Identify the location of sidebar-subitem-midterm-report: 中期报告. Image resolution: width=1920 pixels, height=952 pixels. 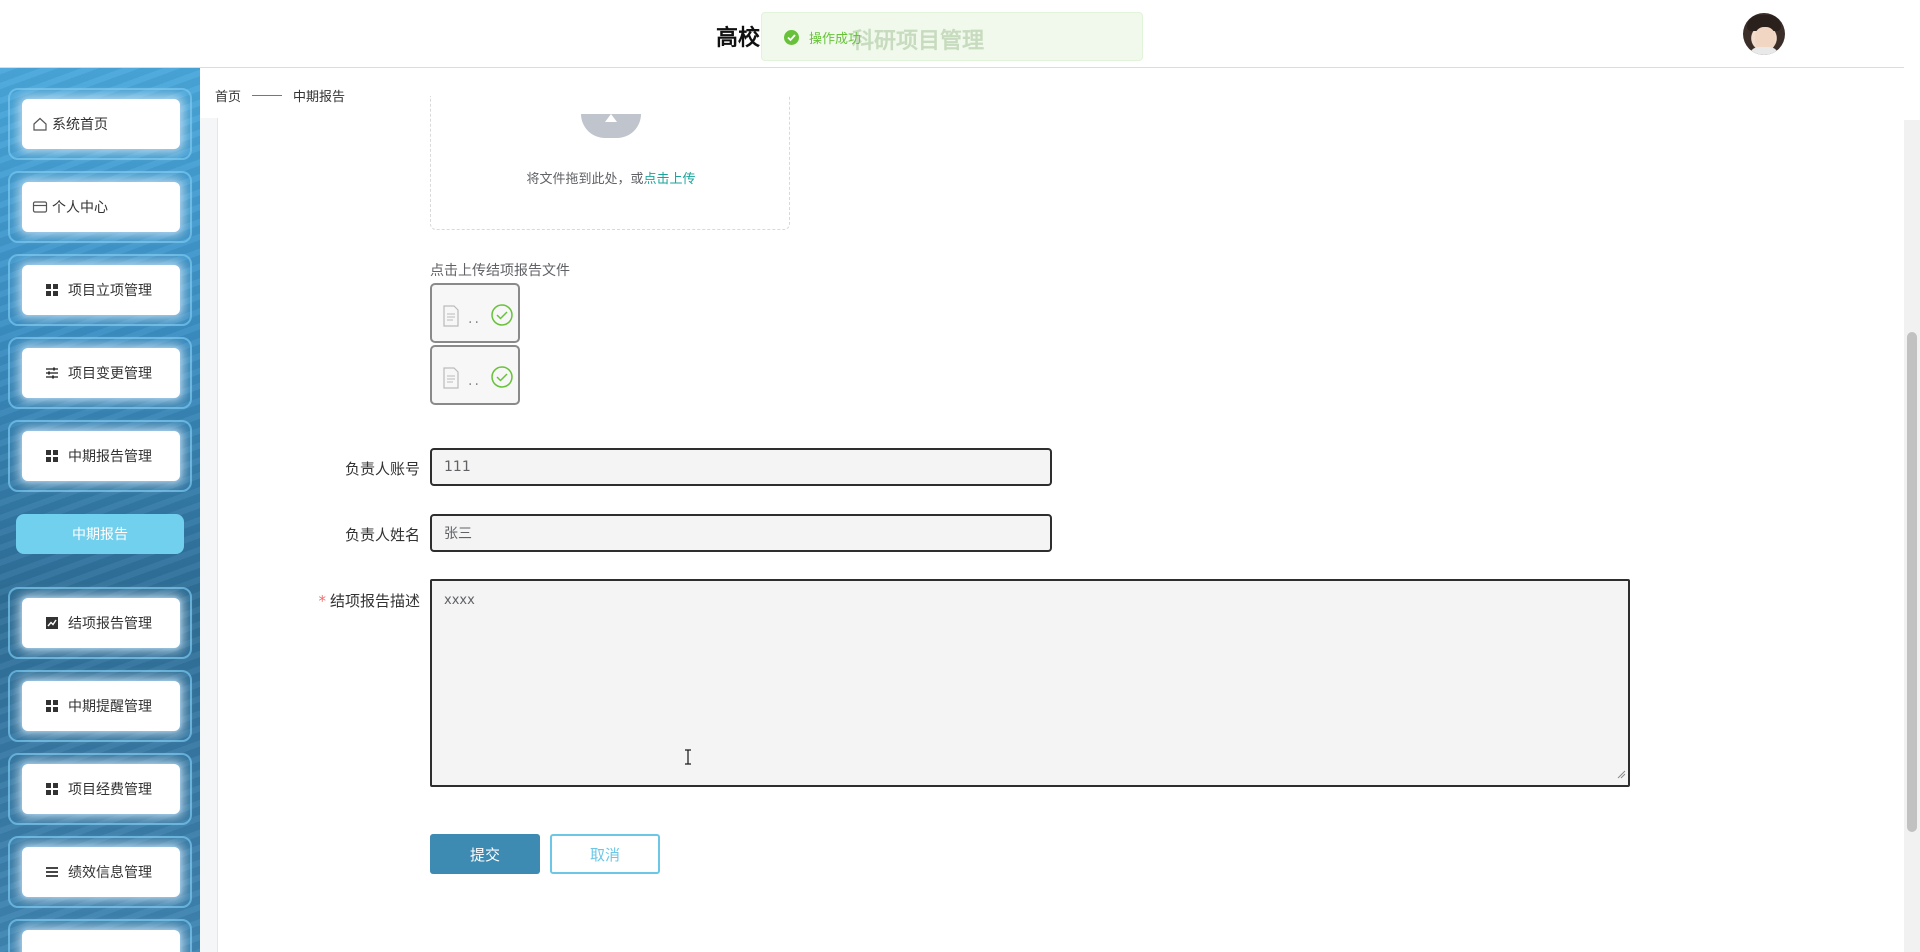
(100, 534).